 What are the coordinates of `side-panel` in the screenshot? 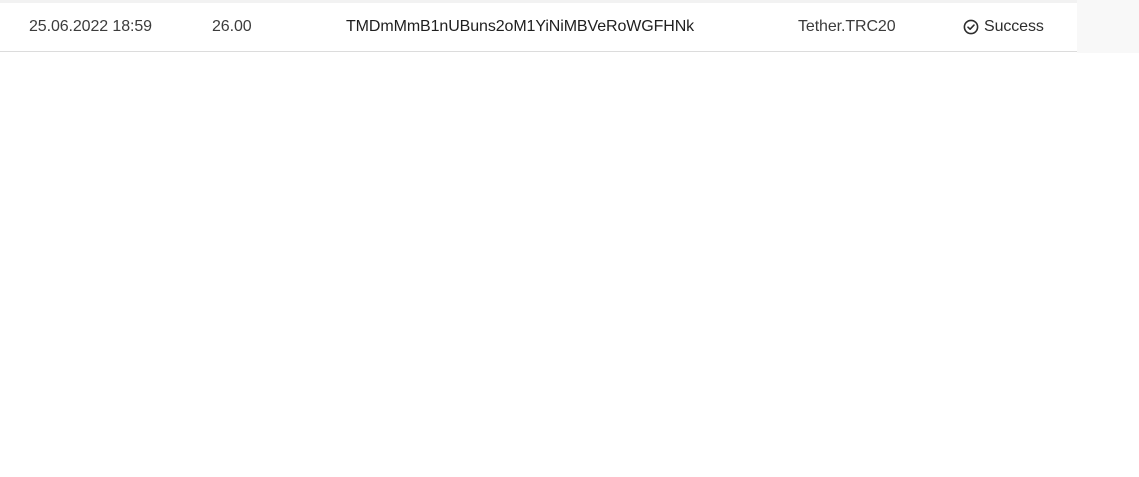 It's located at (1108, 26).